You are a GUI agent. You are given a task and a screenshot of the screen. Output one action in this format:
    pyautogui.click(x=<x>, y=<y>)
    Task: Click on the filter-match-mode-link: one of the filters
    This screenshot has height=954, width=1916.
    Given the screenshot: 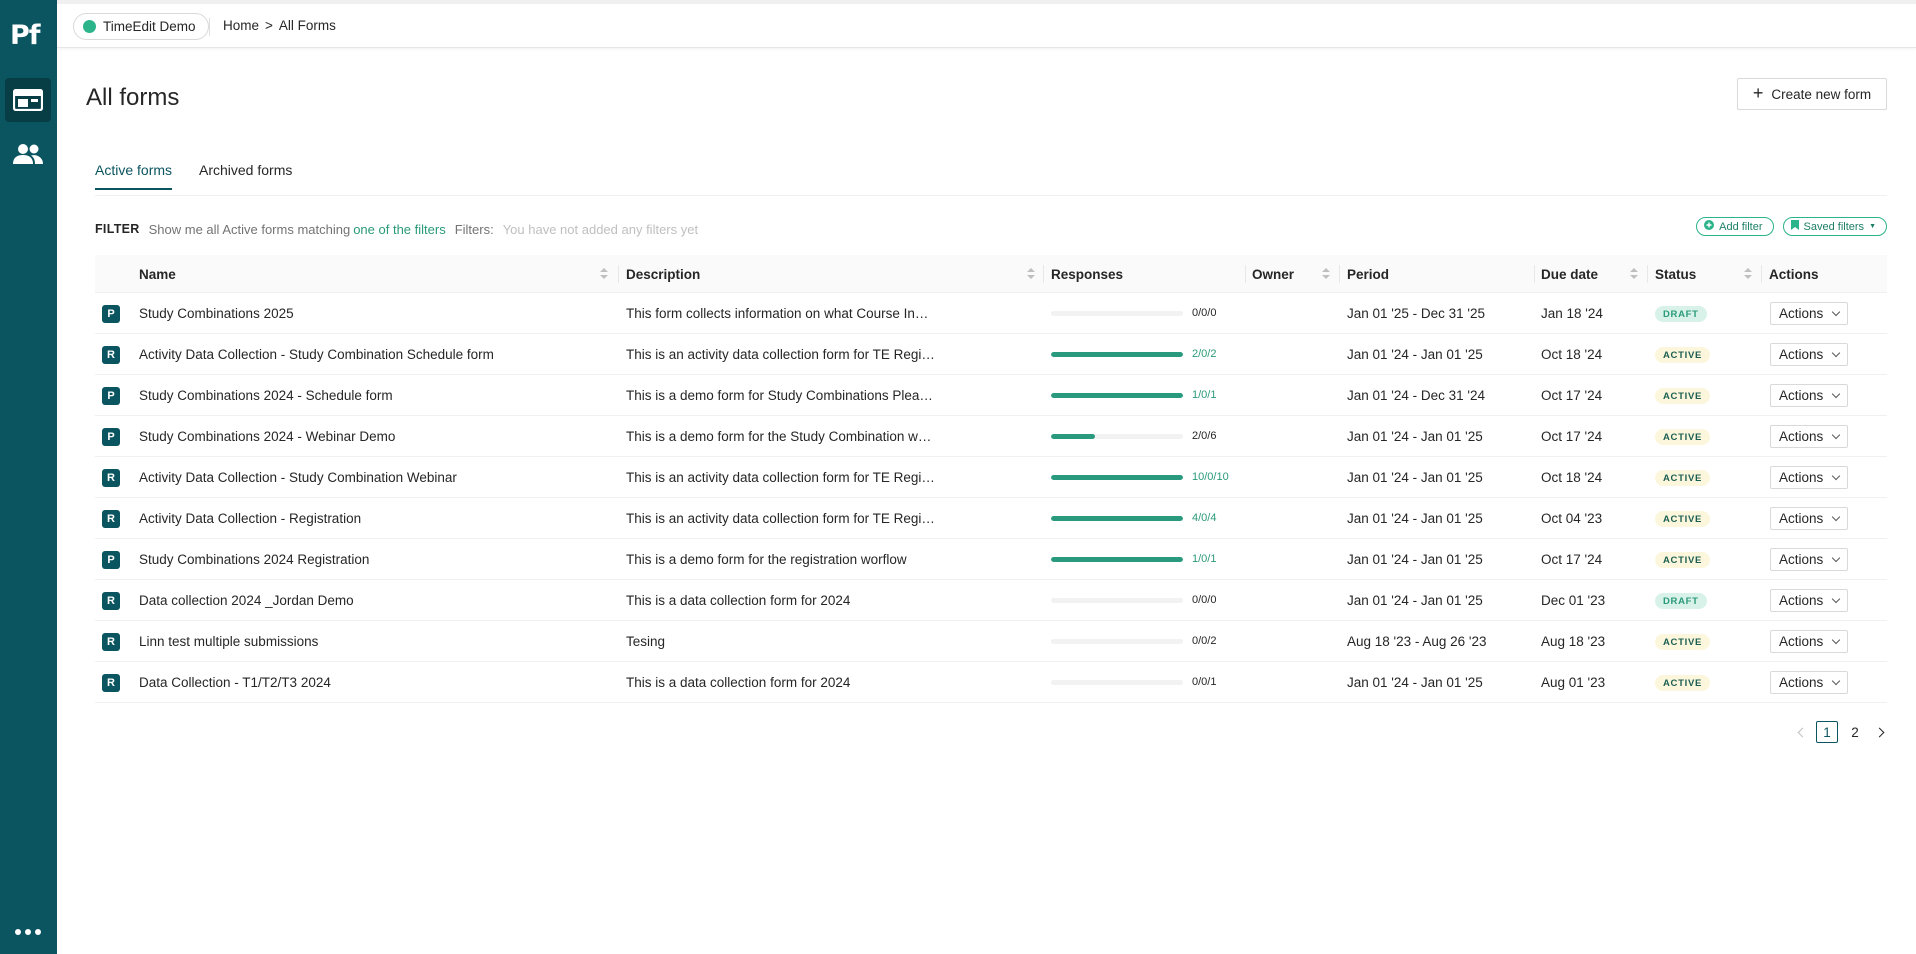 What is the action you would take?
    pyautogui.click(x=399, y=229)
    